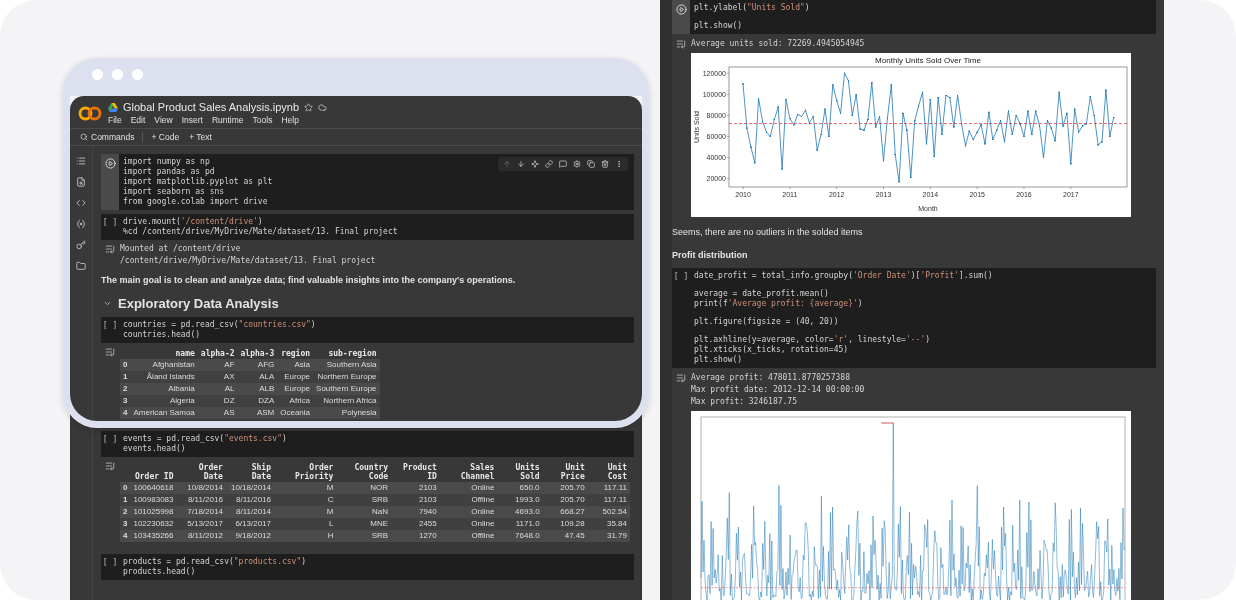 The width and height of the screenshot is (1236, 600). Describe the element at coordinates (81, 203) in the screenshot. I see `code-icon` at that location.